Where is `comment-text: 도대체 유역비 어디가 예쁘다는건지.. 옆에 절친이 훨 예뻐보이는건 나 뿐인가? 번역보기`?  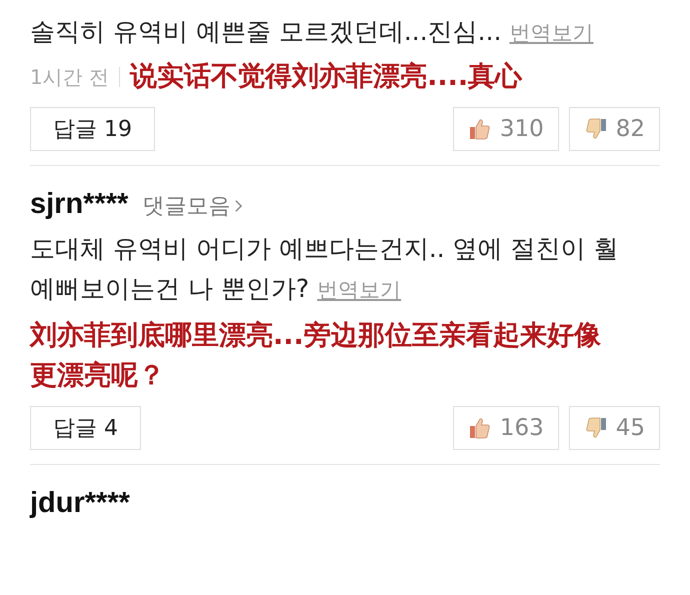
comment-text: 도대체 유역비 어디가 예쁘다는건지.. 옆에 절친이 훨 예뻐보이는건 나 뿐인가? 번역보기 is located at coordinates (325, 269).